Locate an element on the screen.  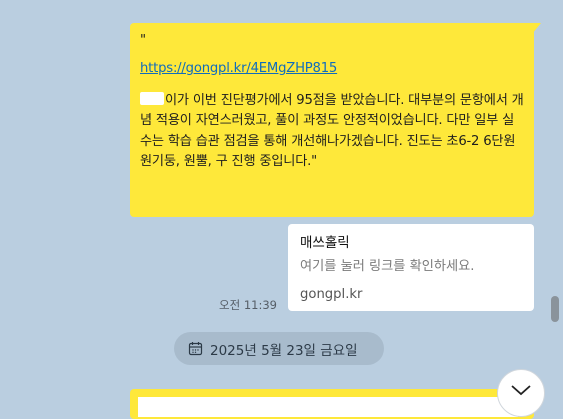
redacted-name is located at coordinates (152, 98).